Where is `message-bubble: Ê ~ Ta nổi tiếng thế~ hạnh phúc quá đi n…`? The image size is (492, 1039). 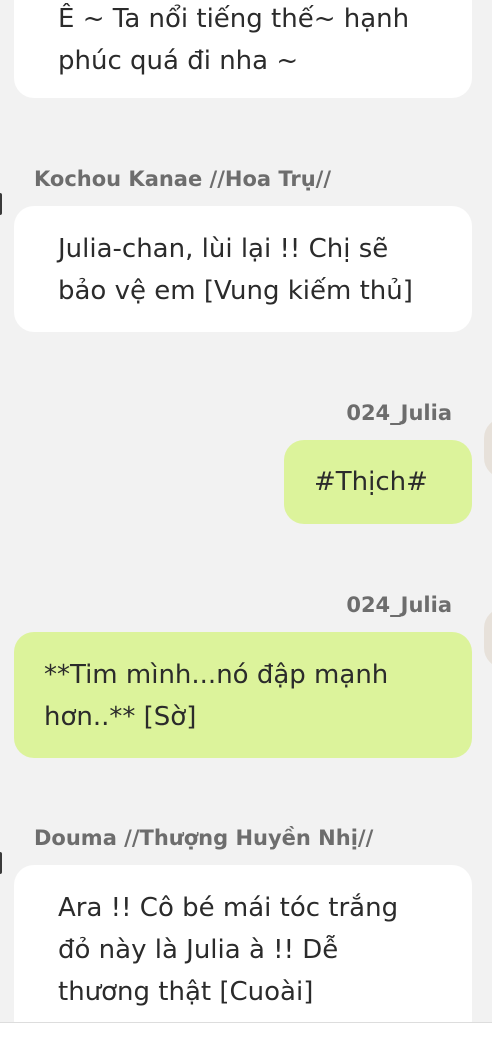 message-bubble: Ê ~ Ta nổi tiếng thế~ hạnh phúc quá đi n… is located at coordinates (243, 49).